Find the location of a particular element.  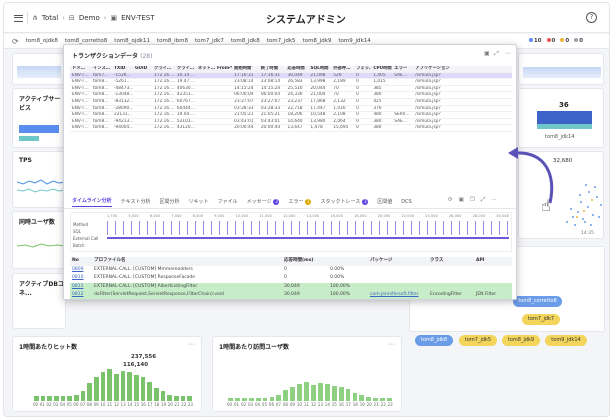

table-cell: 14,640 is located at coordinates (295, 121).